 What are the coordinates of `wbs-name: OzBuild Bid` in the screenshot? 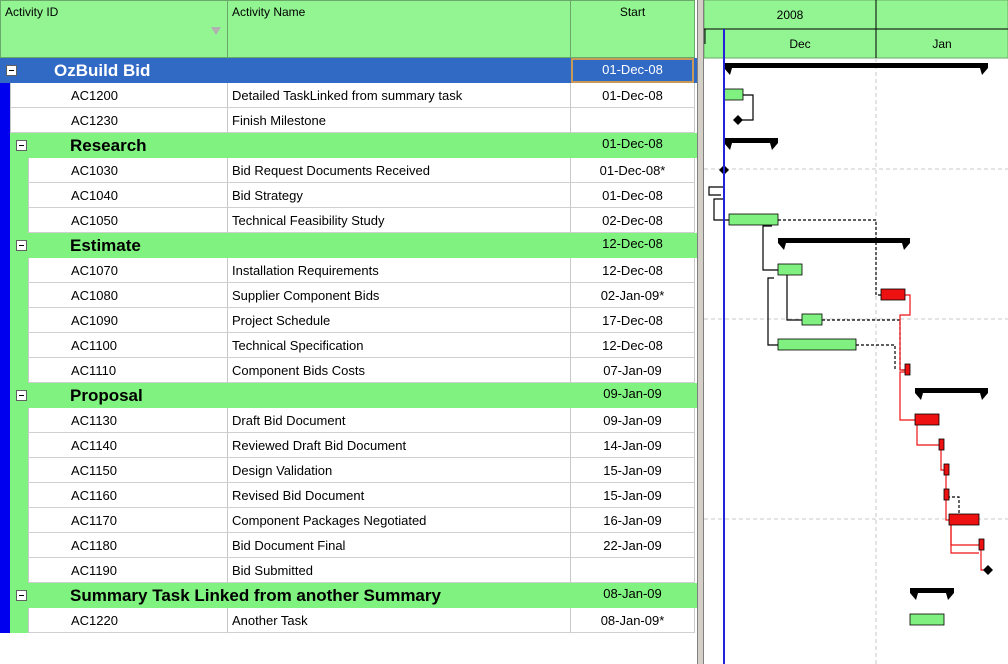 It's located at (102, 70).